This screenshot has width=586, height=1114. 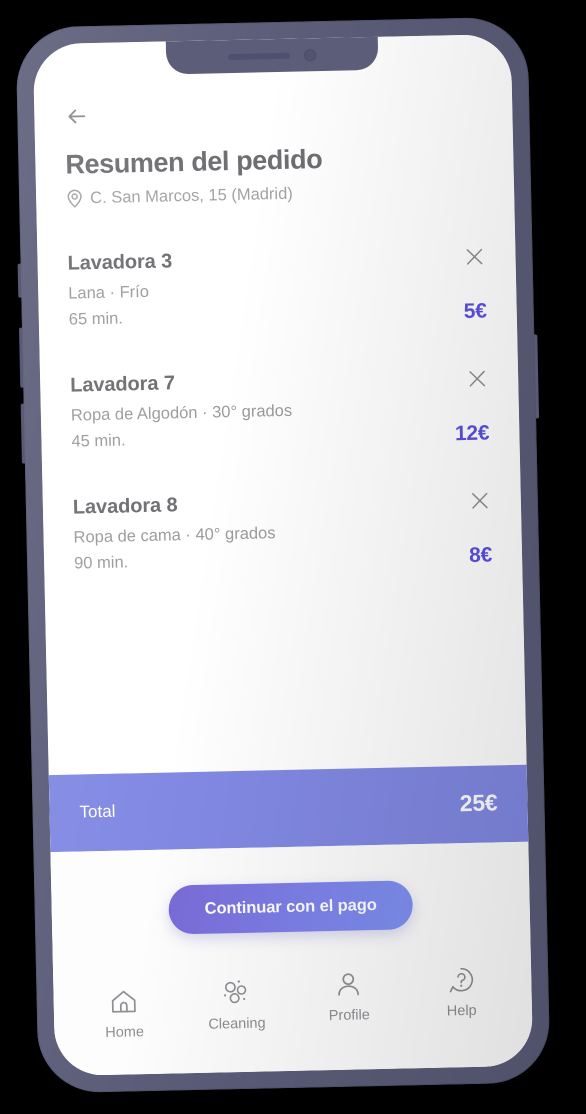 I want to click on front-camera-icon, so click(x=310, y=54).